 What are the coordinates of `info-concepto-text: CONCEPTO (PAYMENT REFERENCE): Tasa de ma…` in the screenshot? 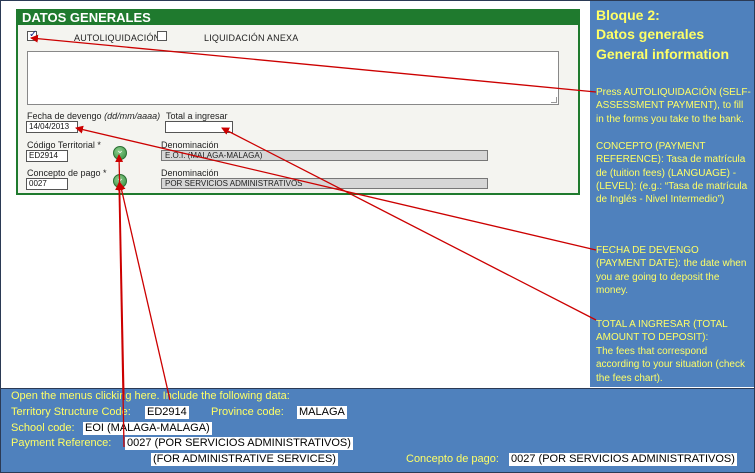 It's located at (672, 173).